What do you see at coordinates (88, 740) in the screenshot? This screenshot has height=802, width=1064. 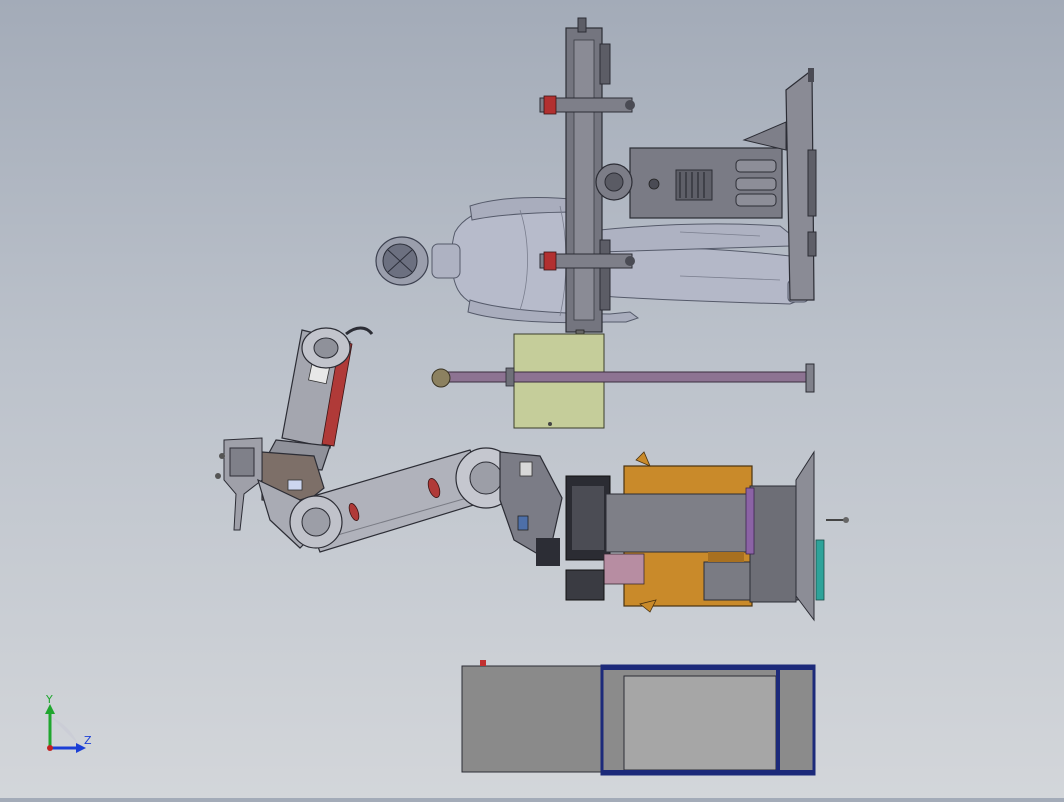 I see `triad-z-label: Z` at bounding box center [88, 740].